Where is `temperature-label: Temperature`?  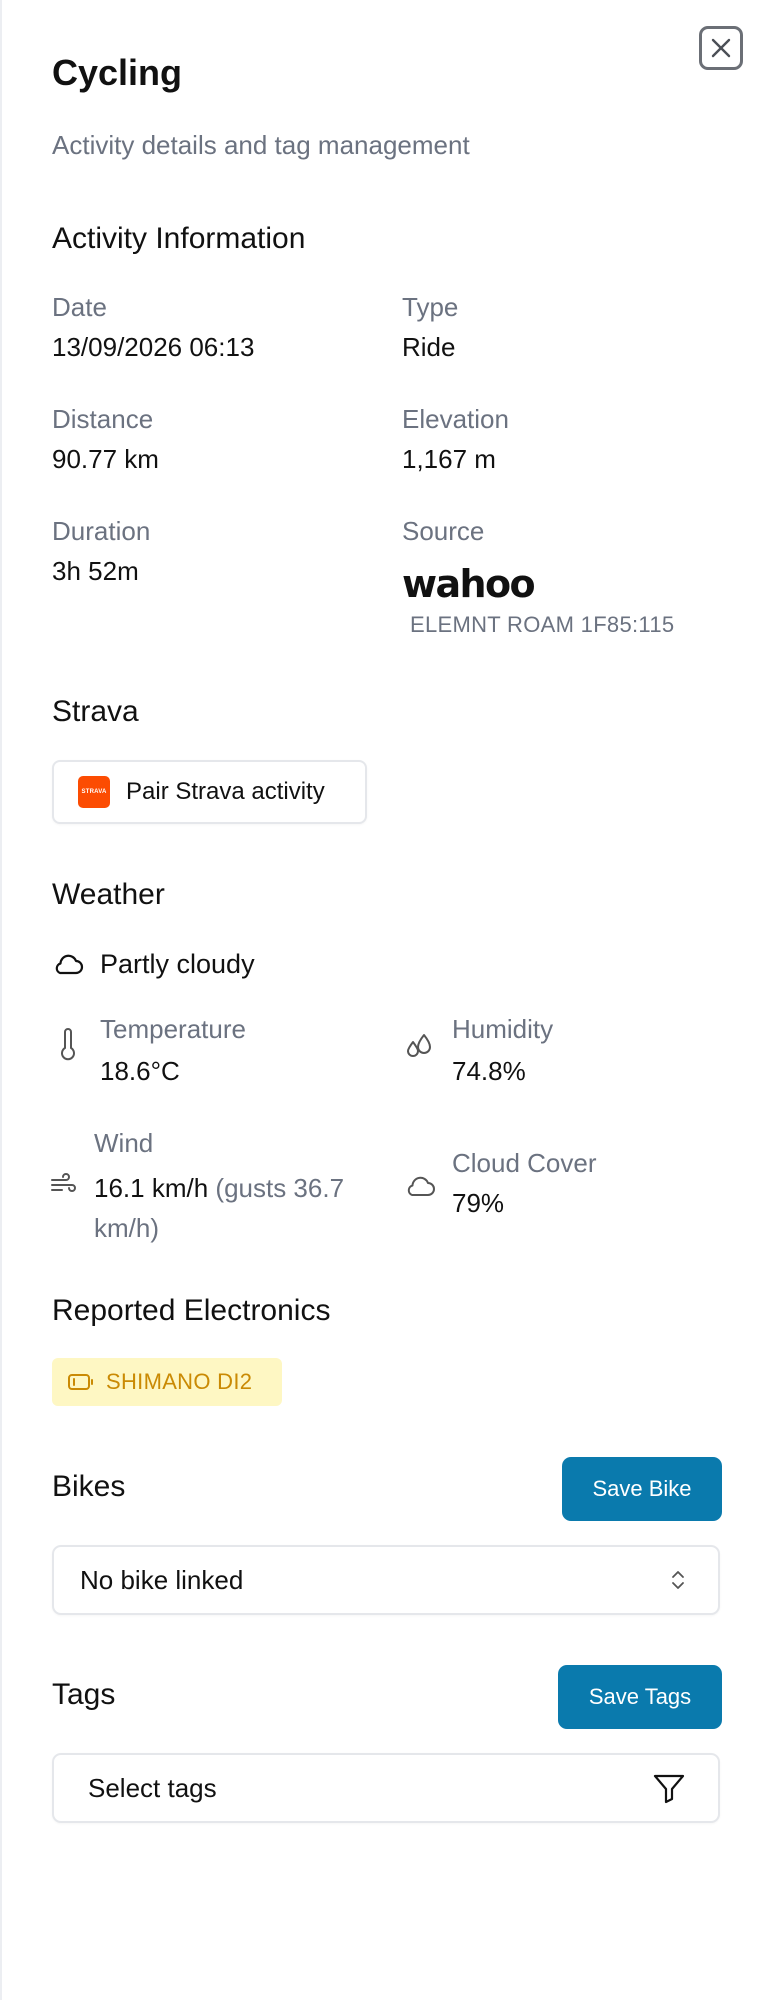 temperature-label: Temperature is located at coordinates (173, 1029).